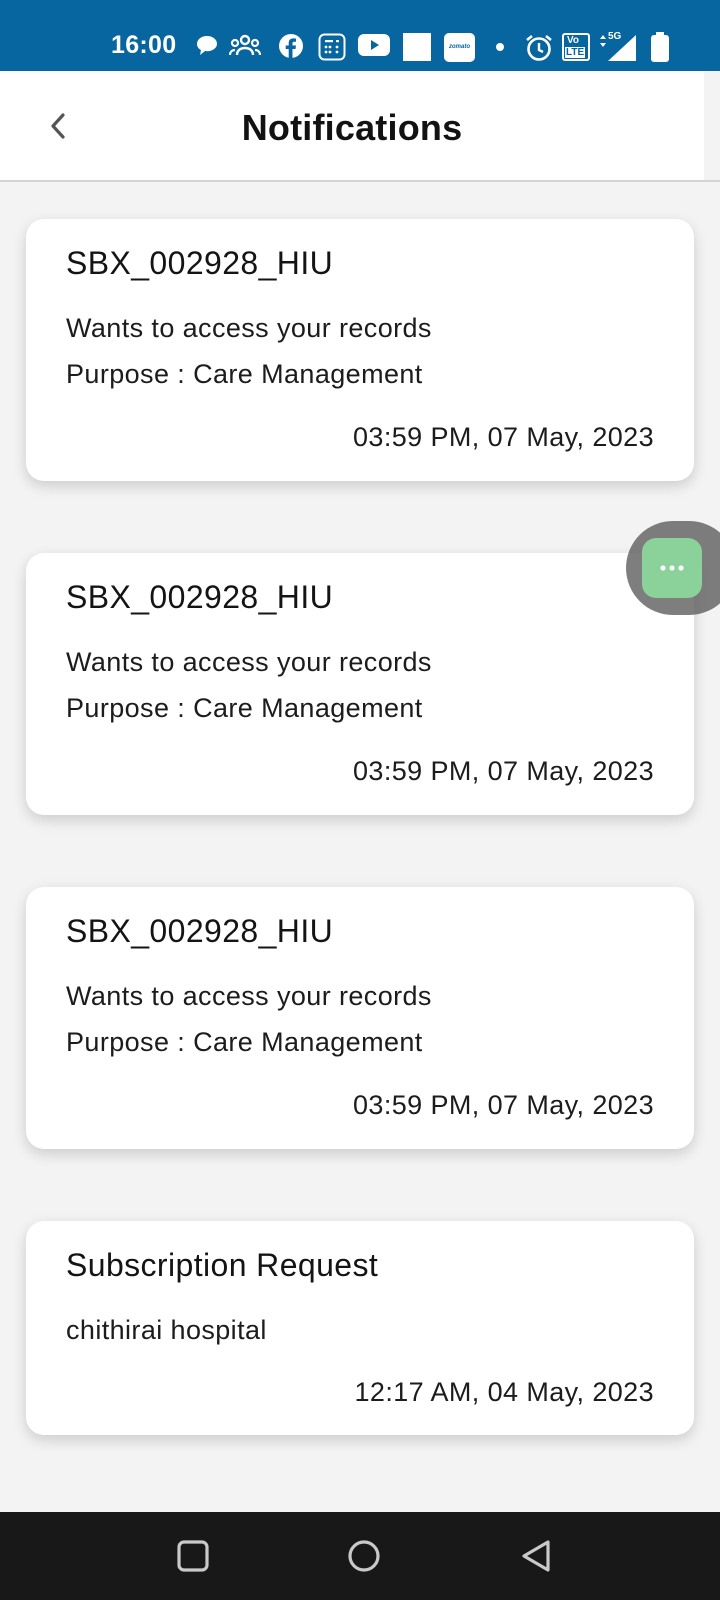  I want to click on status-bar: 16:00 zomato Vo LTE 5G, so click(360, 35).